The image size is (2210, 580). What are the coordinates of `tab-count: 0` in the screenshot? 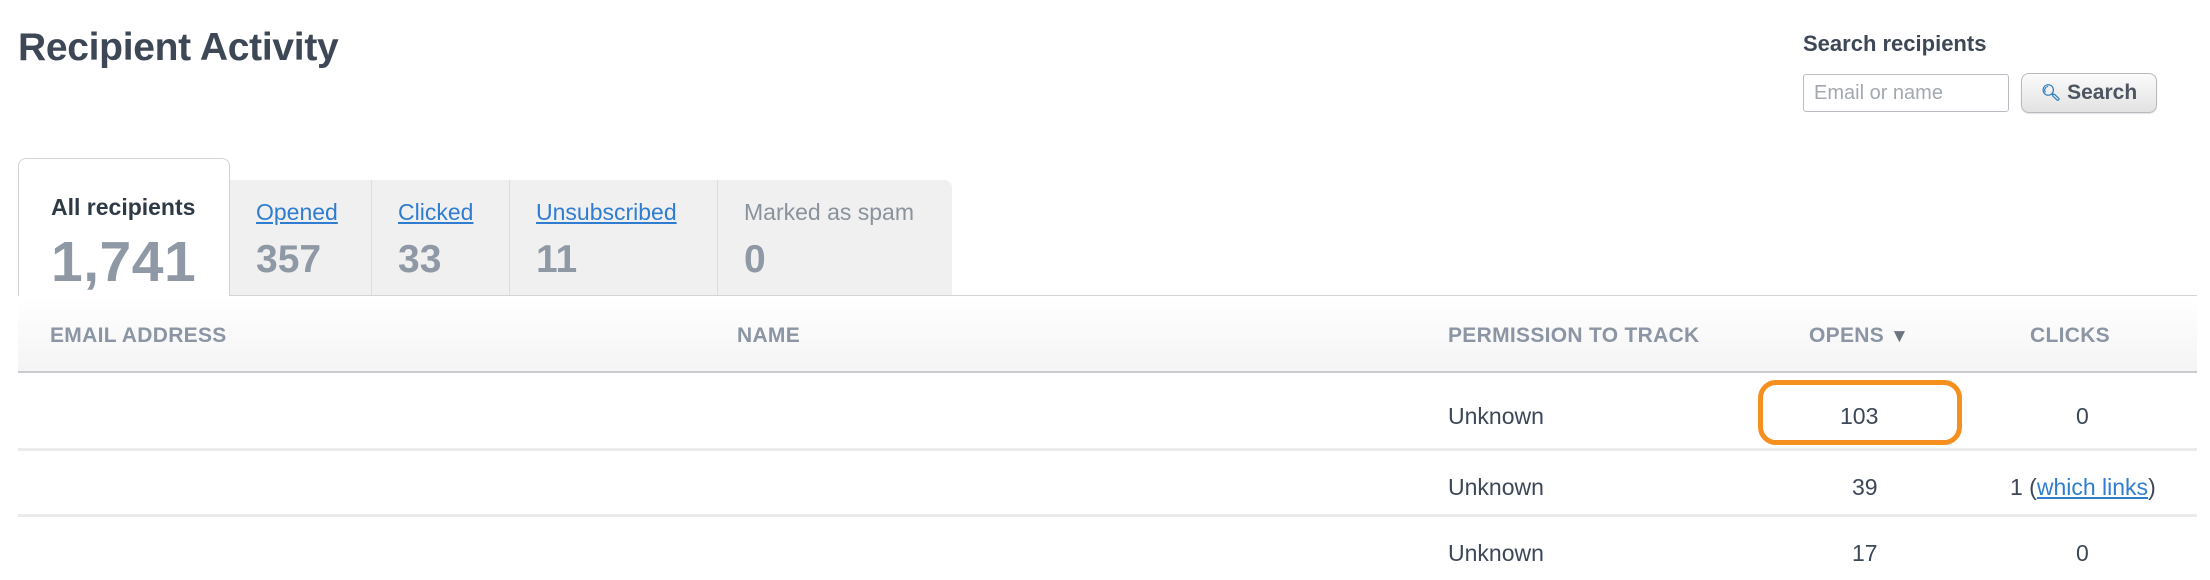 It's located at (755, 259).